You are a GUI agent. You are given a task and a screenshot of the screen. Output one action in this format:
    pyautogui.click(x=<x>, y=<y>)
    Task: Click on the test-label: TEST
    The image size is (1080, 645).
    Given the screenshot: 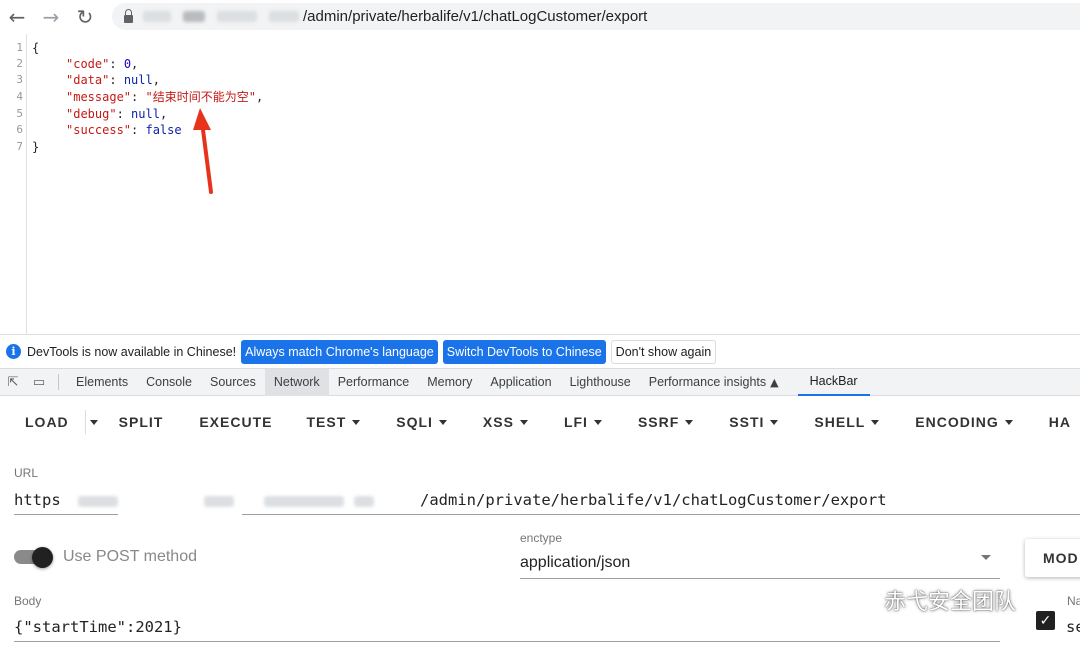 What is the action you would take?
    pyautogui.click(x=326, y=422)
    